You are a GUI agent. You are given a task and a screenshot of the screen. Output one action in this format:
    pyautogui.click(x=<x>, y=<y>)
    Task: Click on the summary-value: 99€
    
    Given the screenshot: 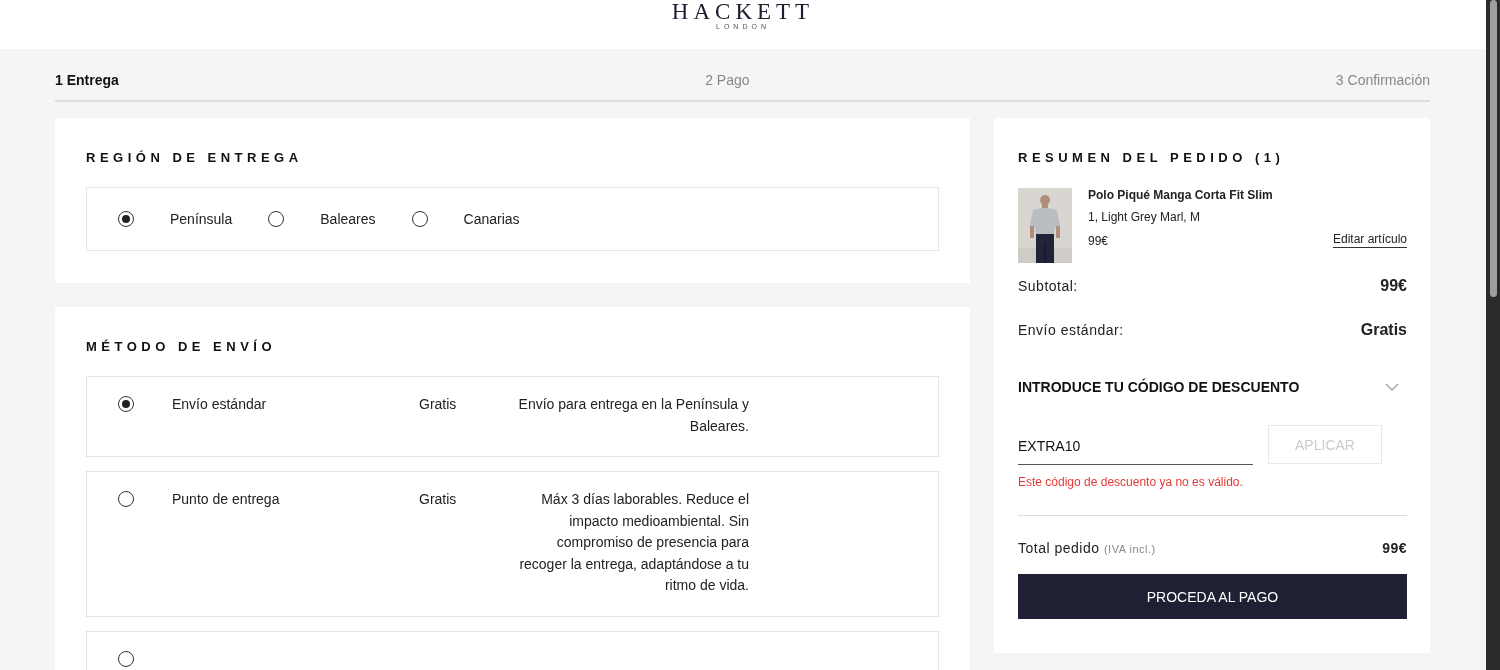 What is the action you would take?
    pyautogui.click(x=1393, y=286)
    